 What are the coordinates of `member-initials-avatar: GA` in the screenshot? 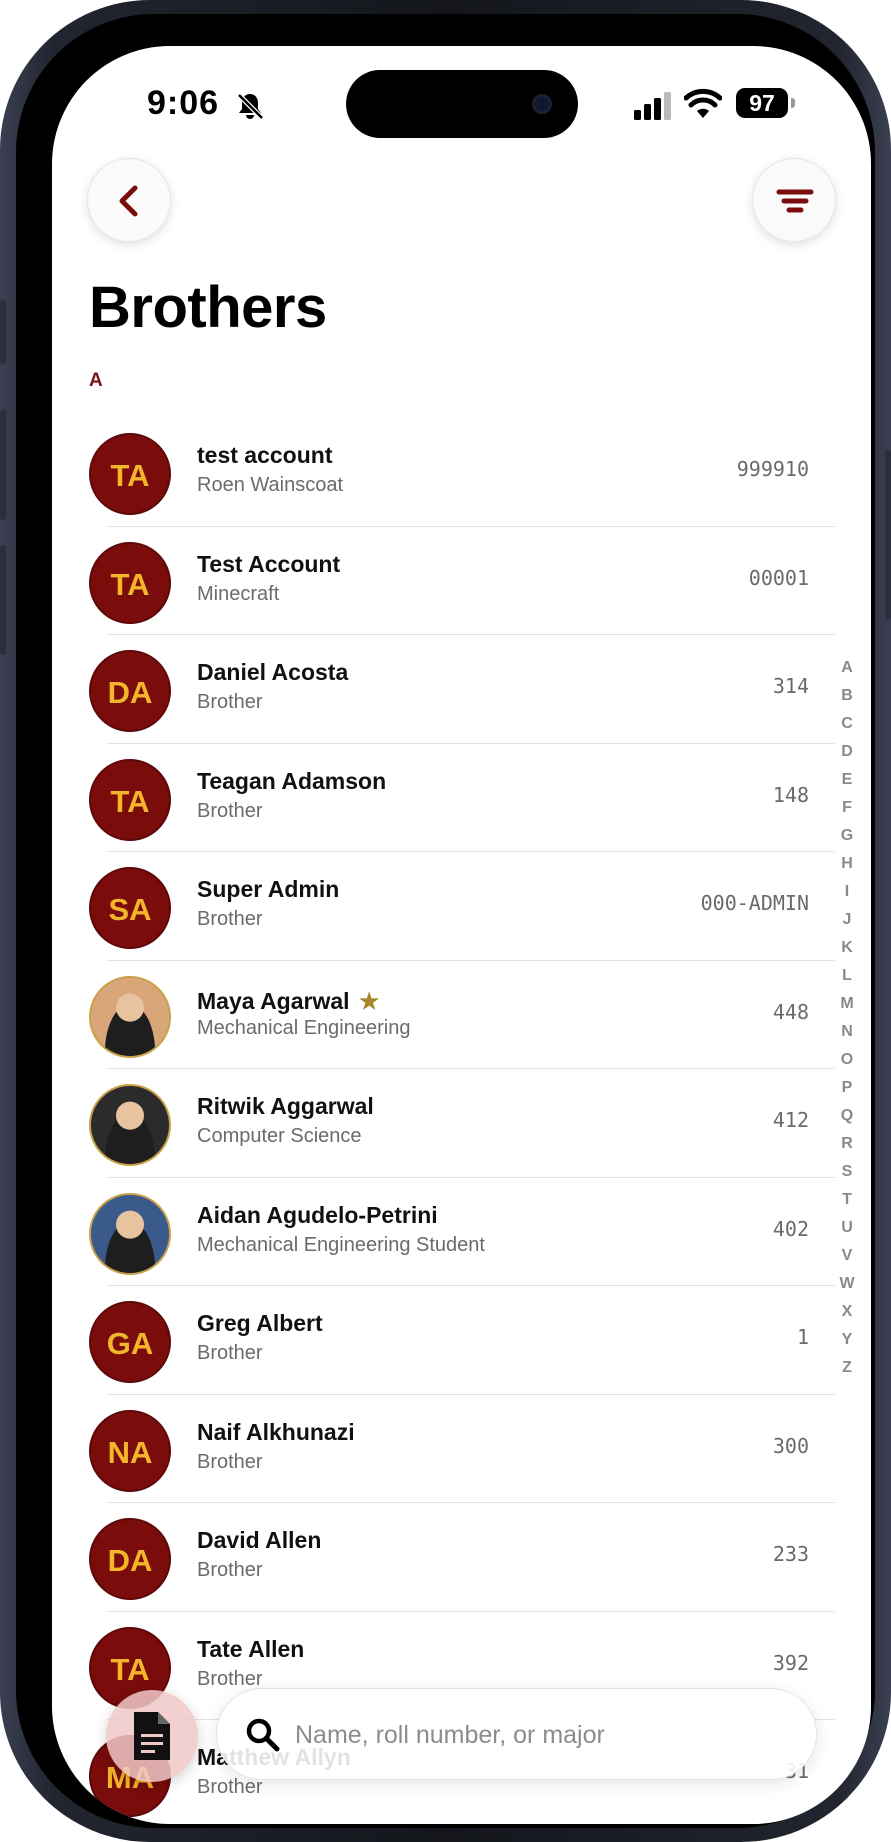 It's located at (130, 1342).